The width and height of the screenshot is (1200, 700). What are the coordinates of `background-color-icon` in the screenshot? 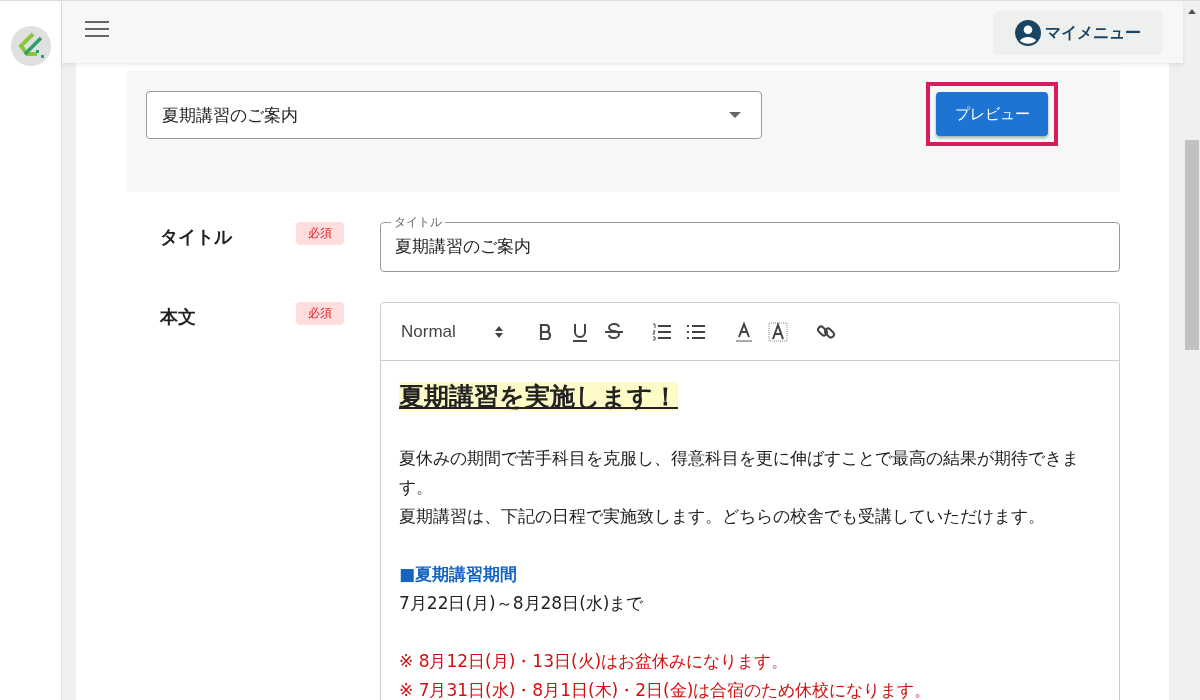 It's located at (777, 331).